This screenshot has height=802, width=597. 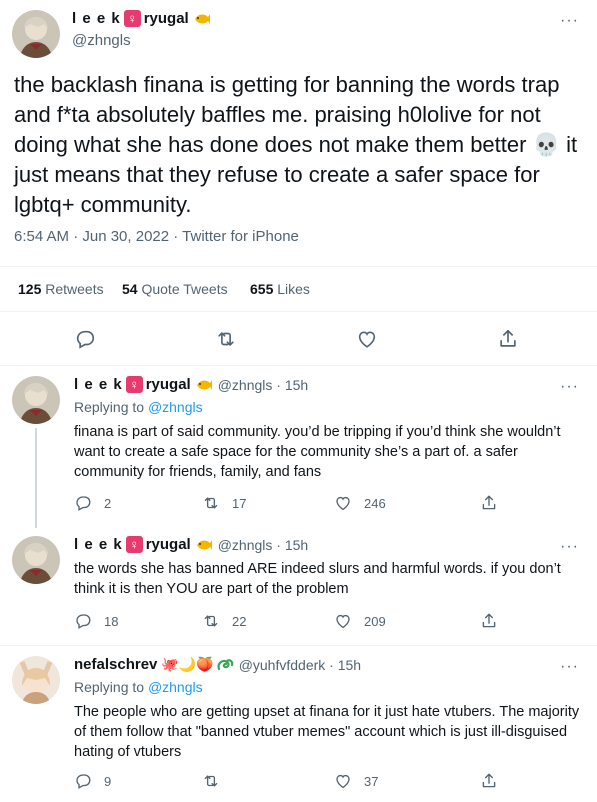 I want to click on reply-button: 2, so click(x=92, y=503).